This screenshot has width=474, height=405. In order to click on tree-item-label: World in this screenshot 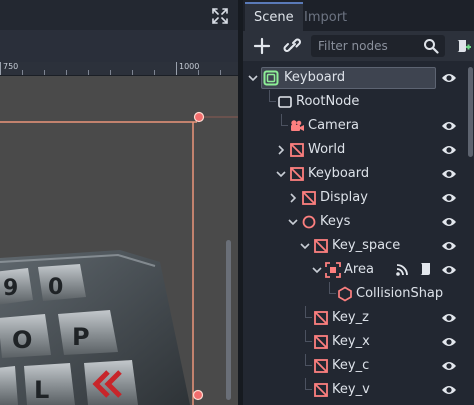, I will do `click(327, 149)`.